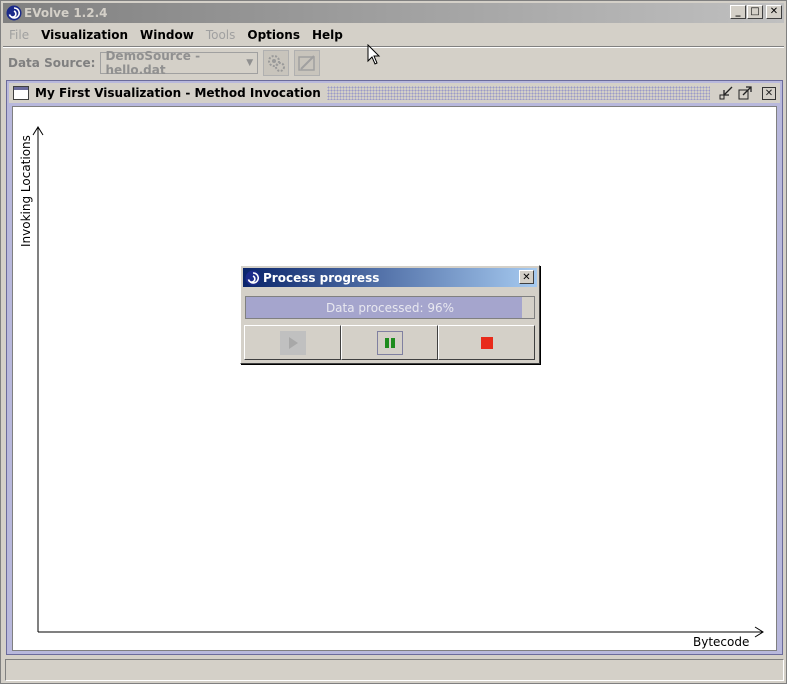  What do you see at coordinates (167, 35) in the screenshot?
I see `menu-window: Window` at bounding box center [167, 35].